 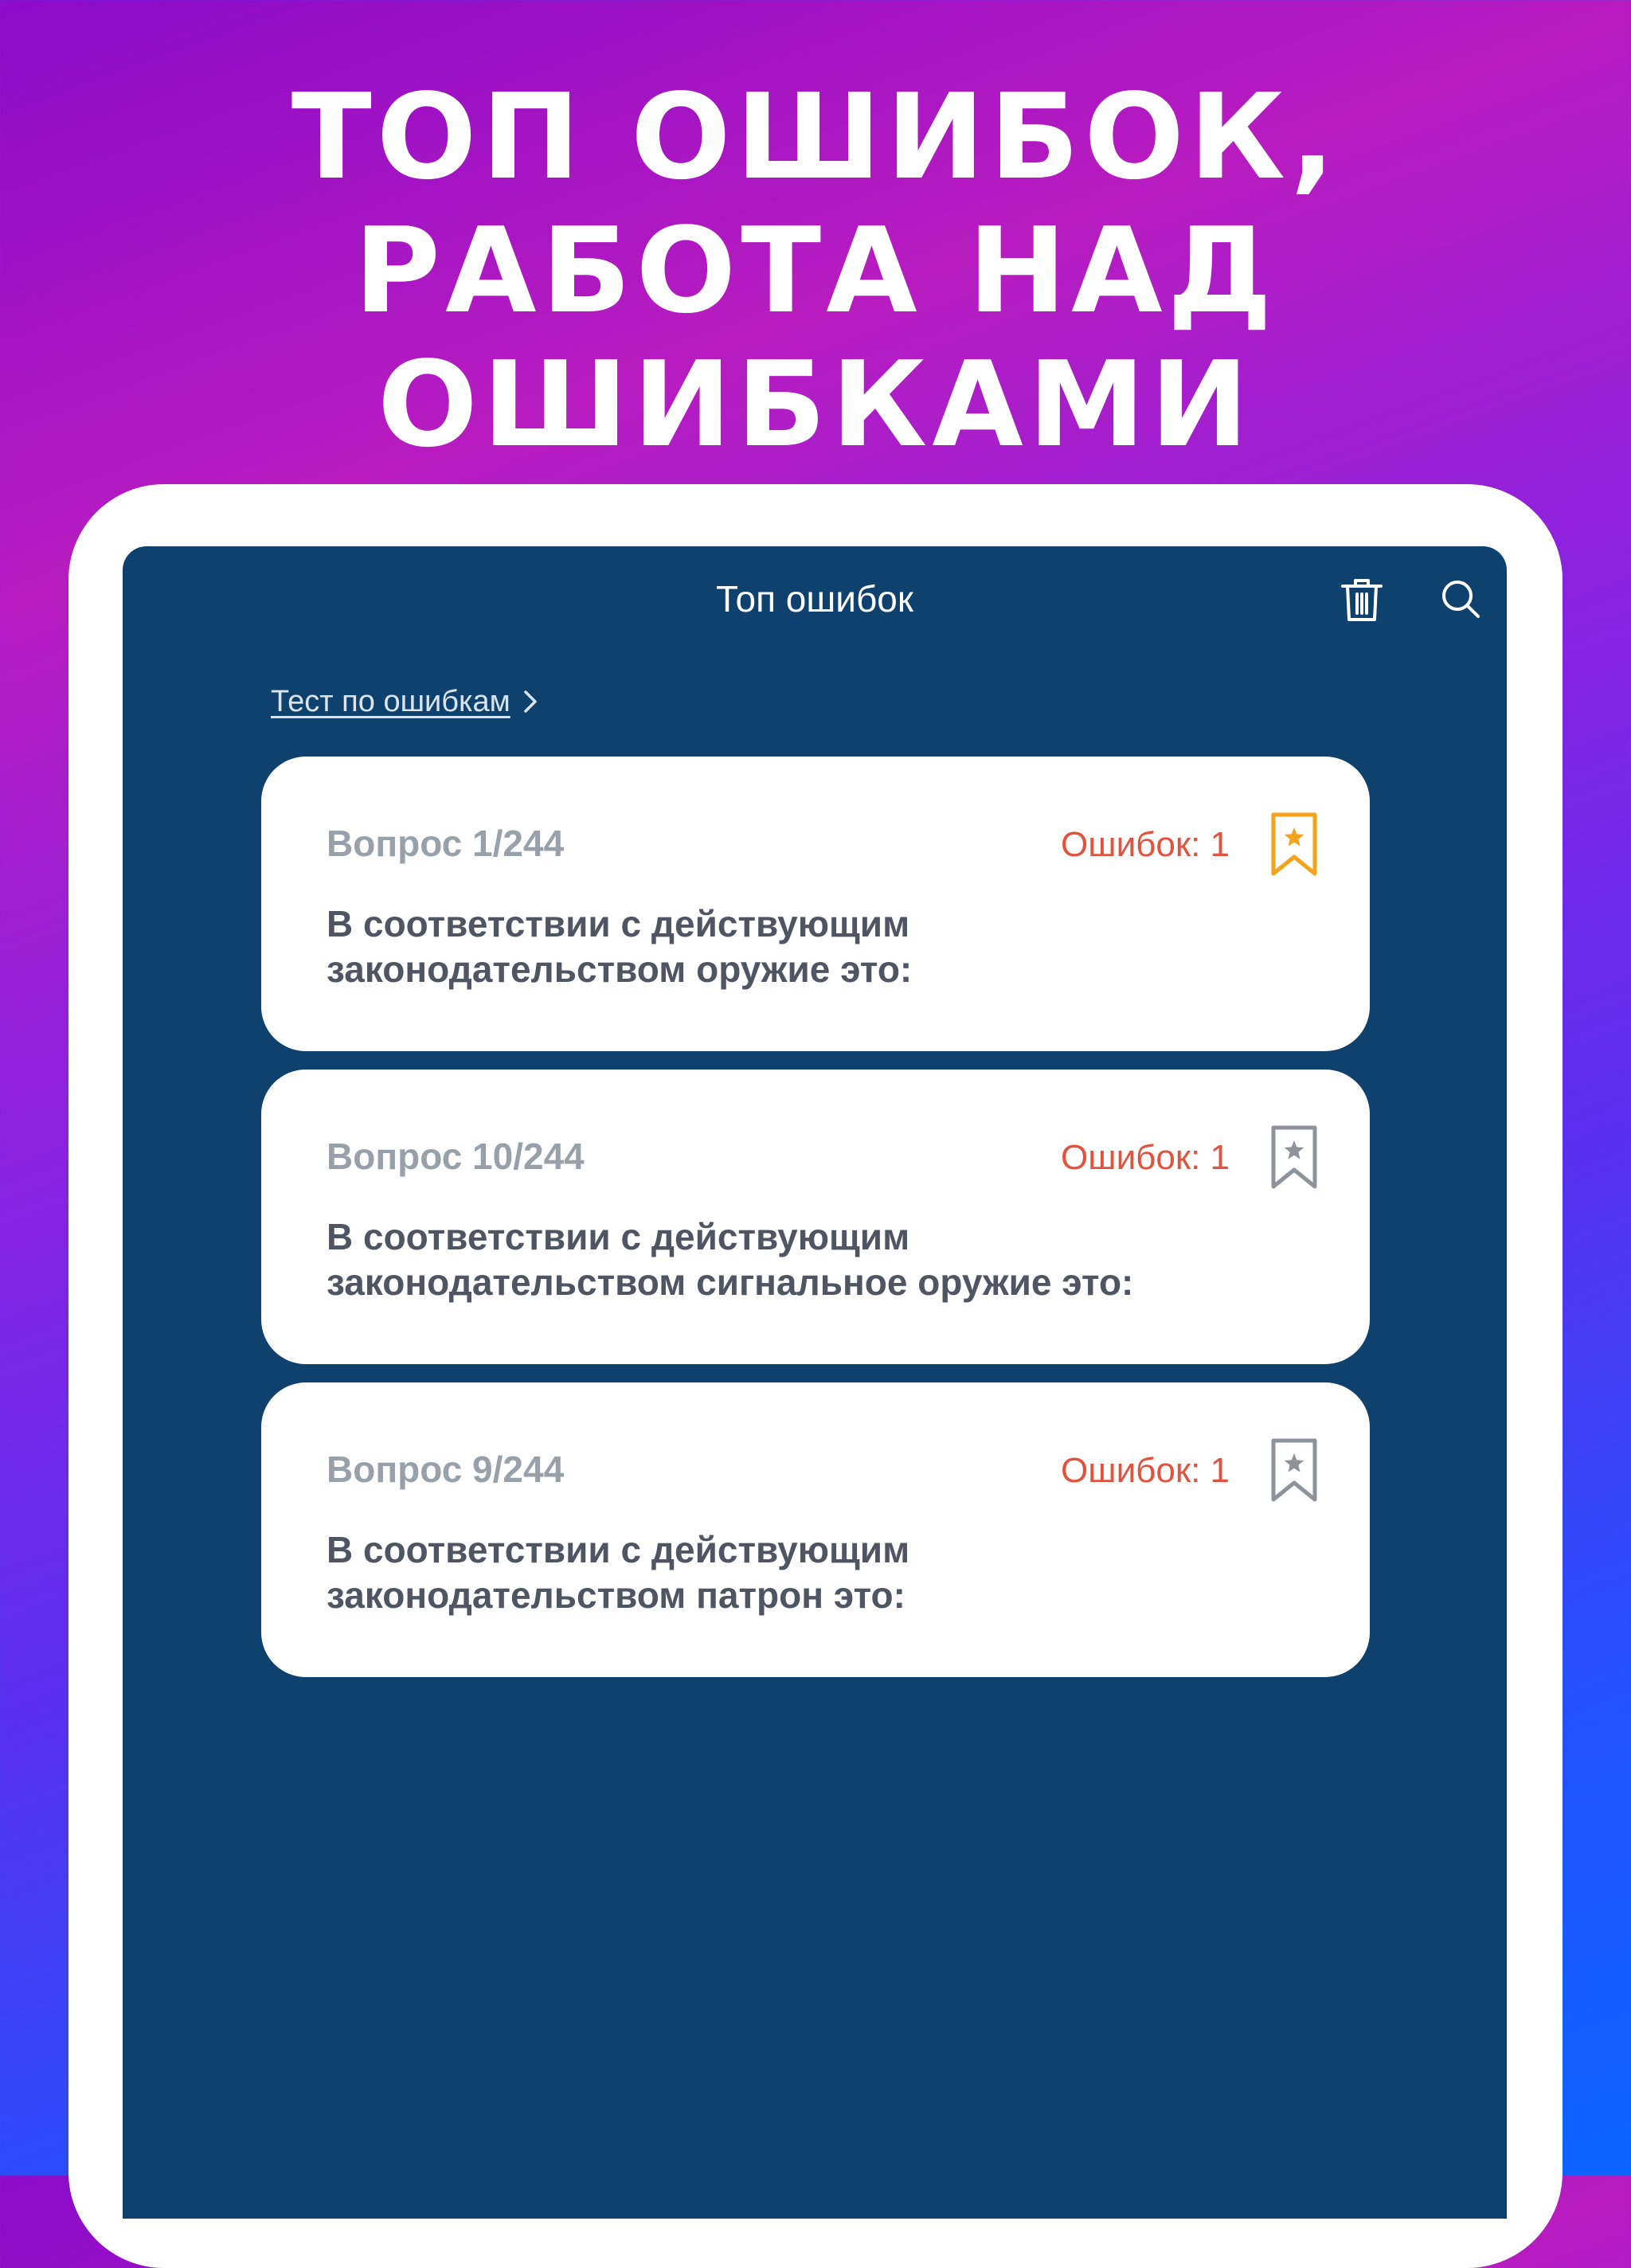 I want to click on test-link-label: Тест по ошибкам, so click(x=390, y=701).